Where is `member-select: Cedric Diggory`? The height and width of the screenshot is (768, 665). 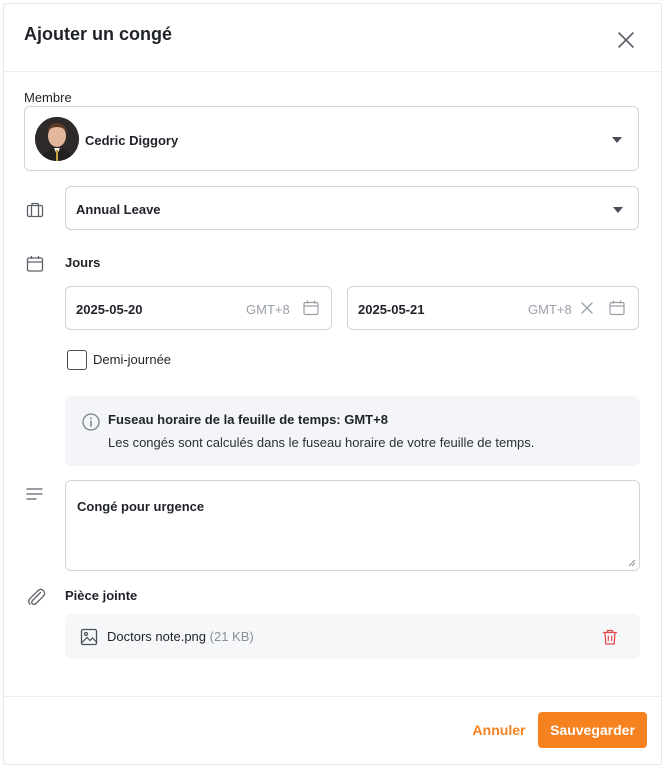
member-select: Cedric Diggory is located at coordinates (331, 138).